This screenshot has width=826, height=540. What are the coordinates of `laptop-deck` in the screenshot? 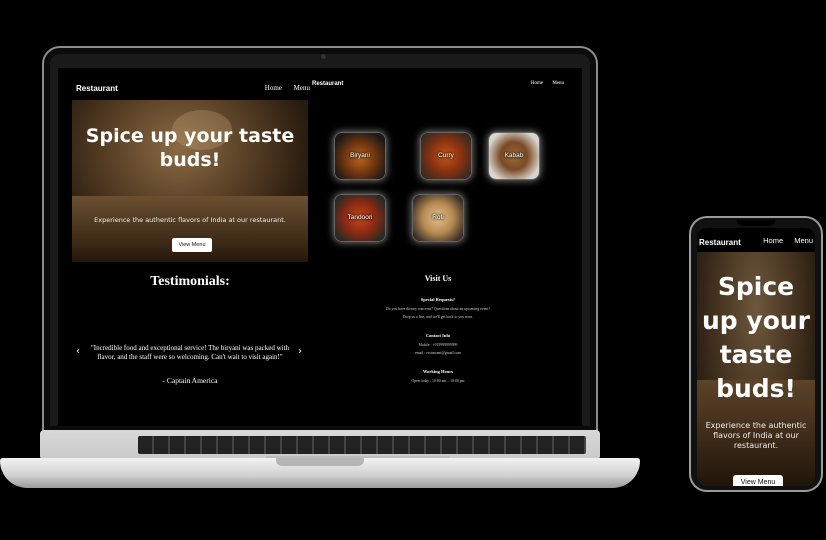 It's located at (320, 448).